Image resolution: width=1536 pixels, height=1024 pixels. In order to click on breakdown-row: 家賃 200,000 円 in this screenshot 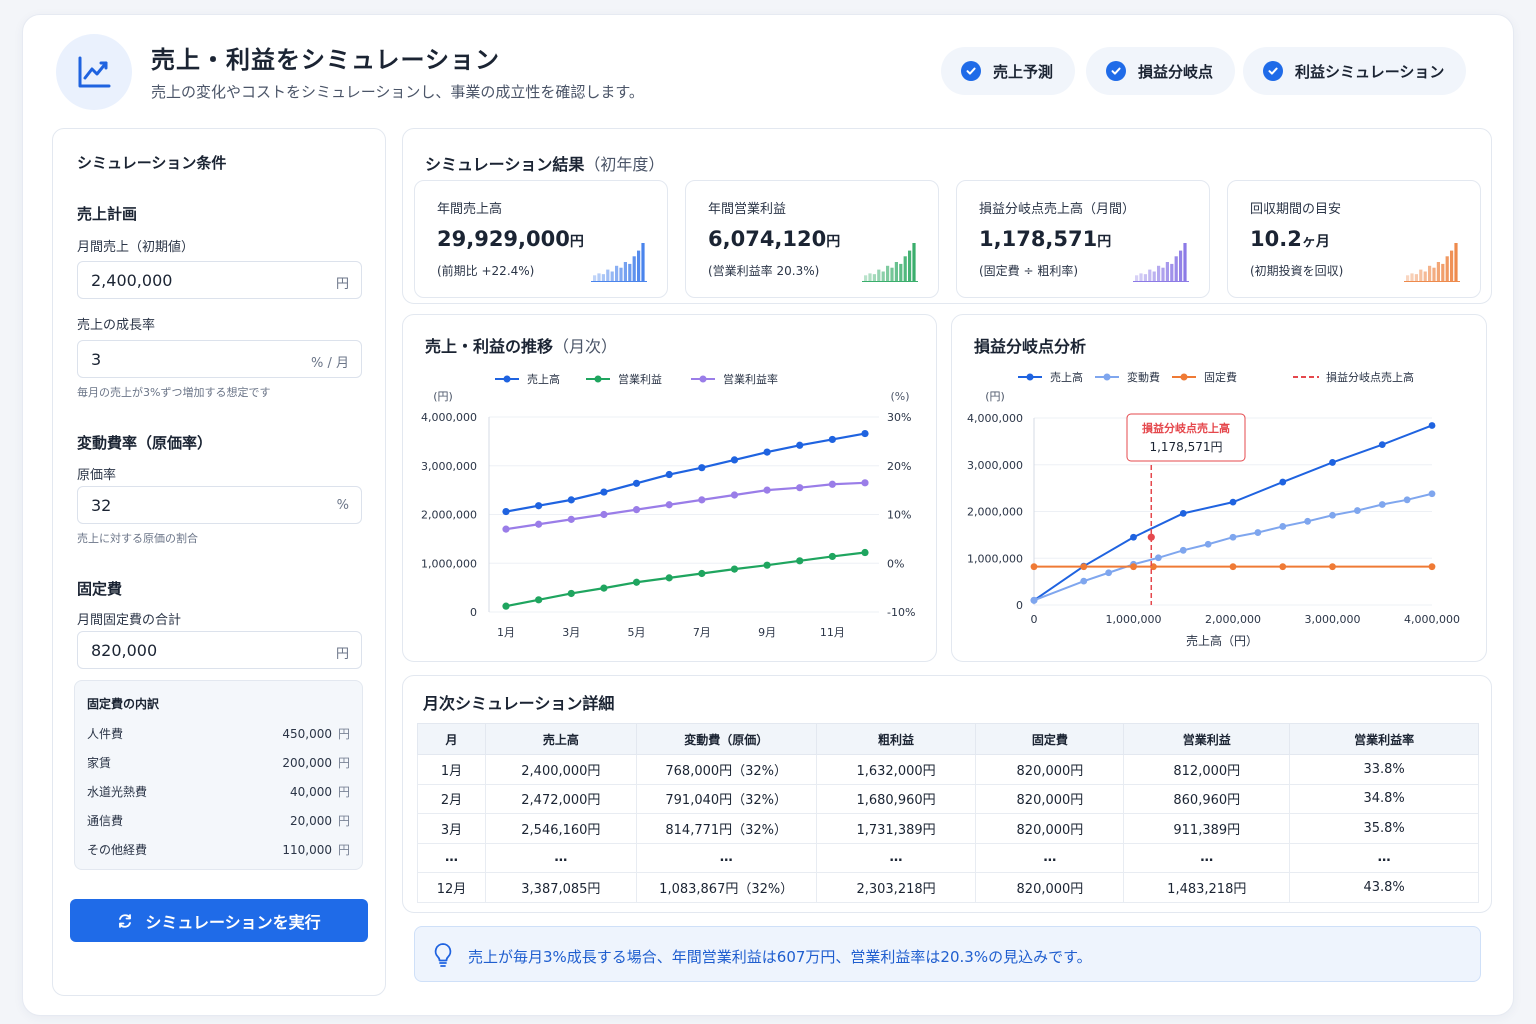, I will do `click(218, 762)`.